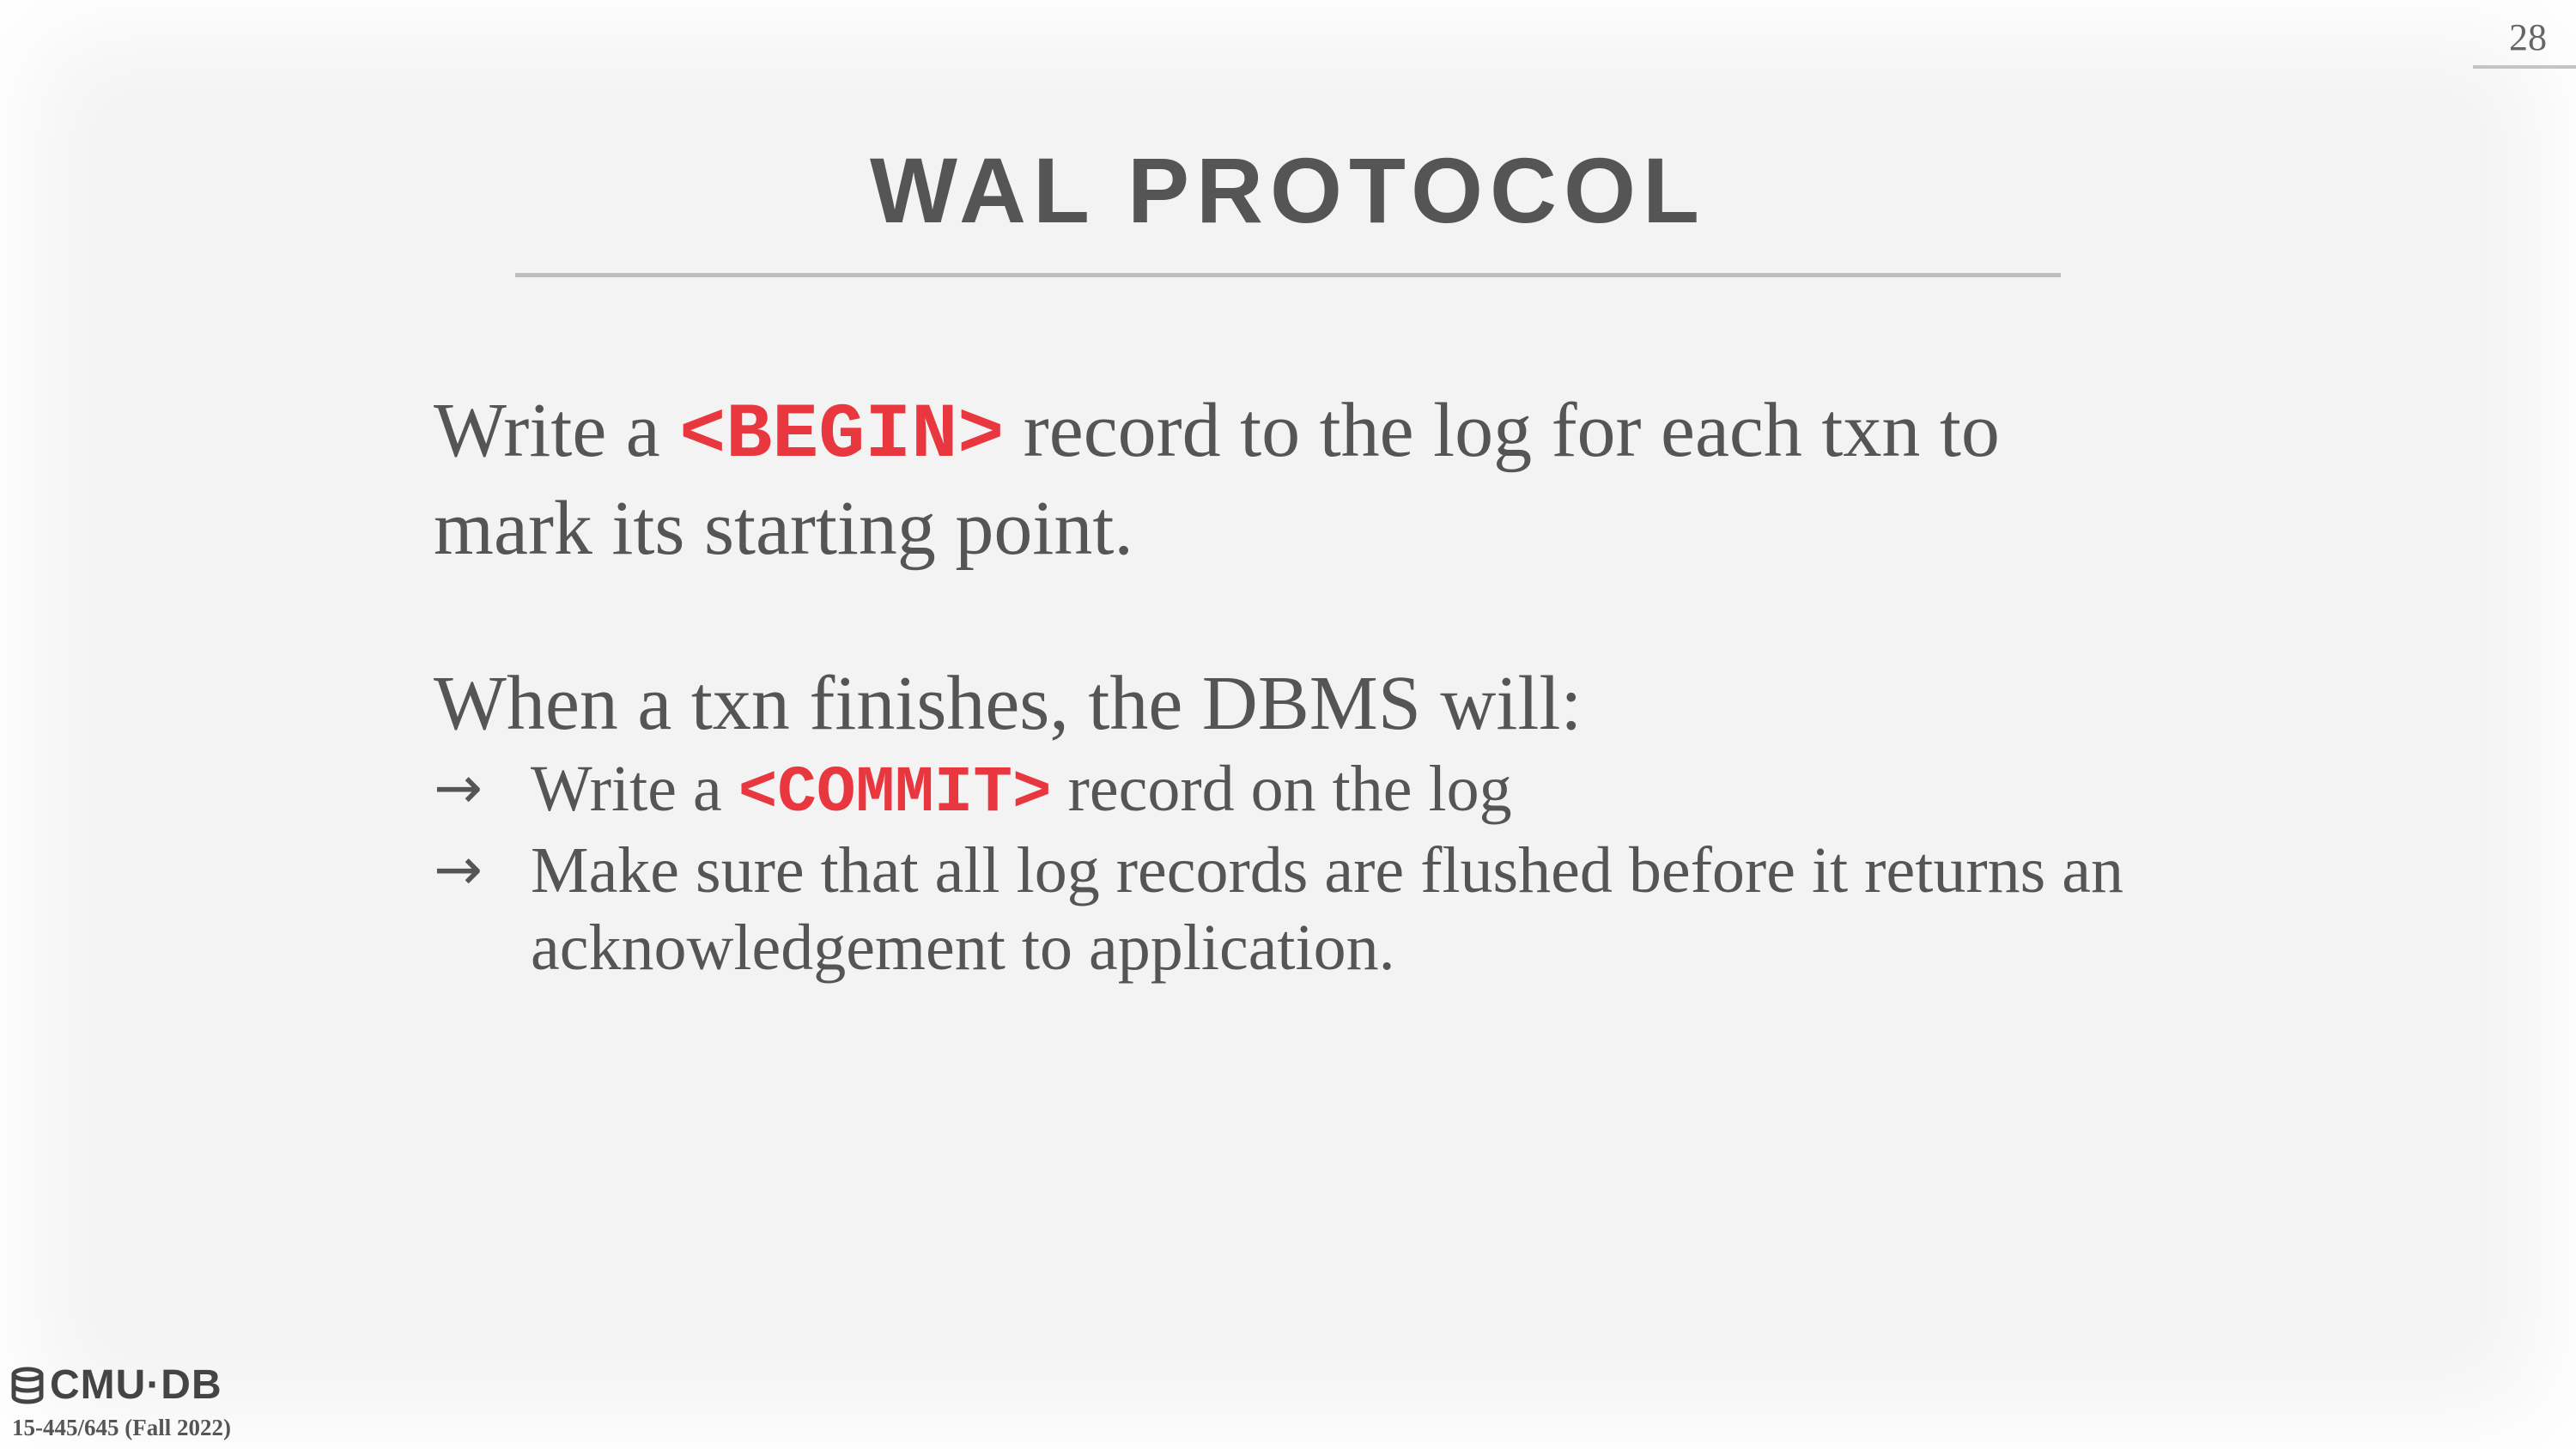  I want to click on commit-bullet-lead: Write a, so click(634, 789).